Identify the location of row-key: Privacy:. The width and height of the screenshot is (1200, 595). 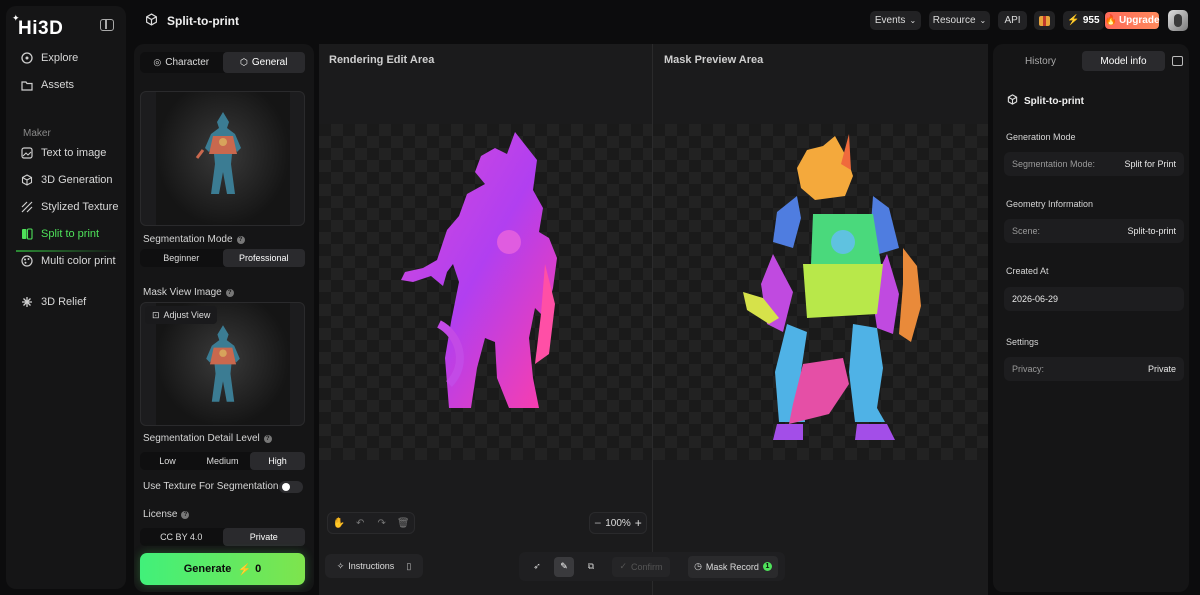
(1028, 369).